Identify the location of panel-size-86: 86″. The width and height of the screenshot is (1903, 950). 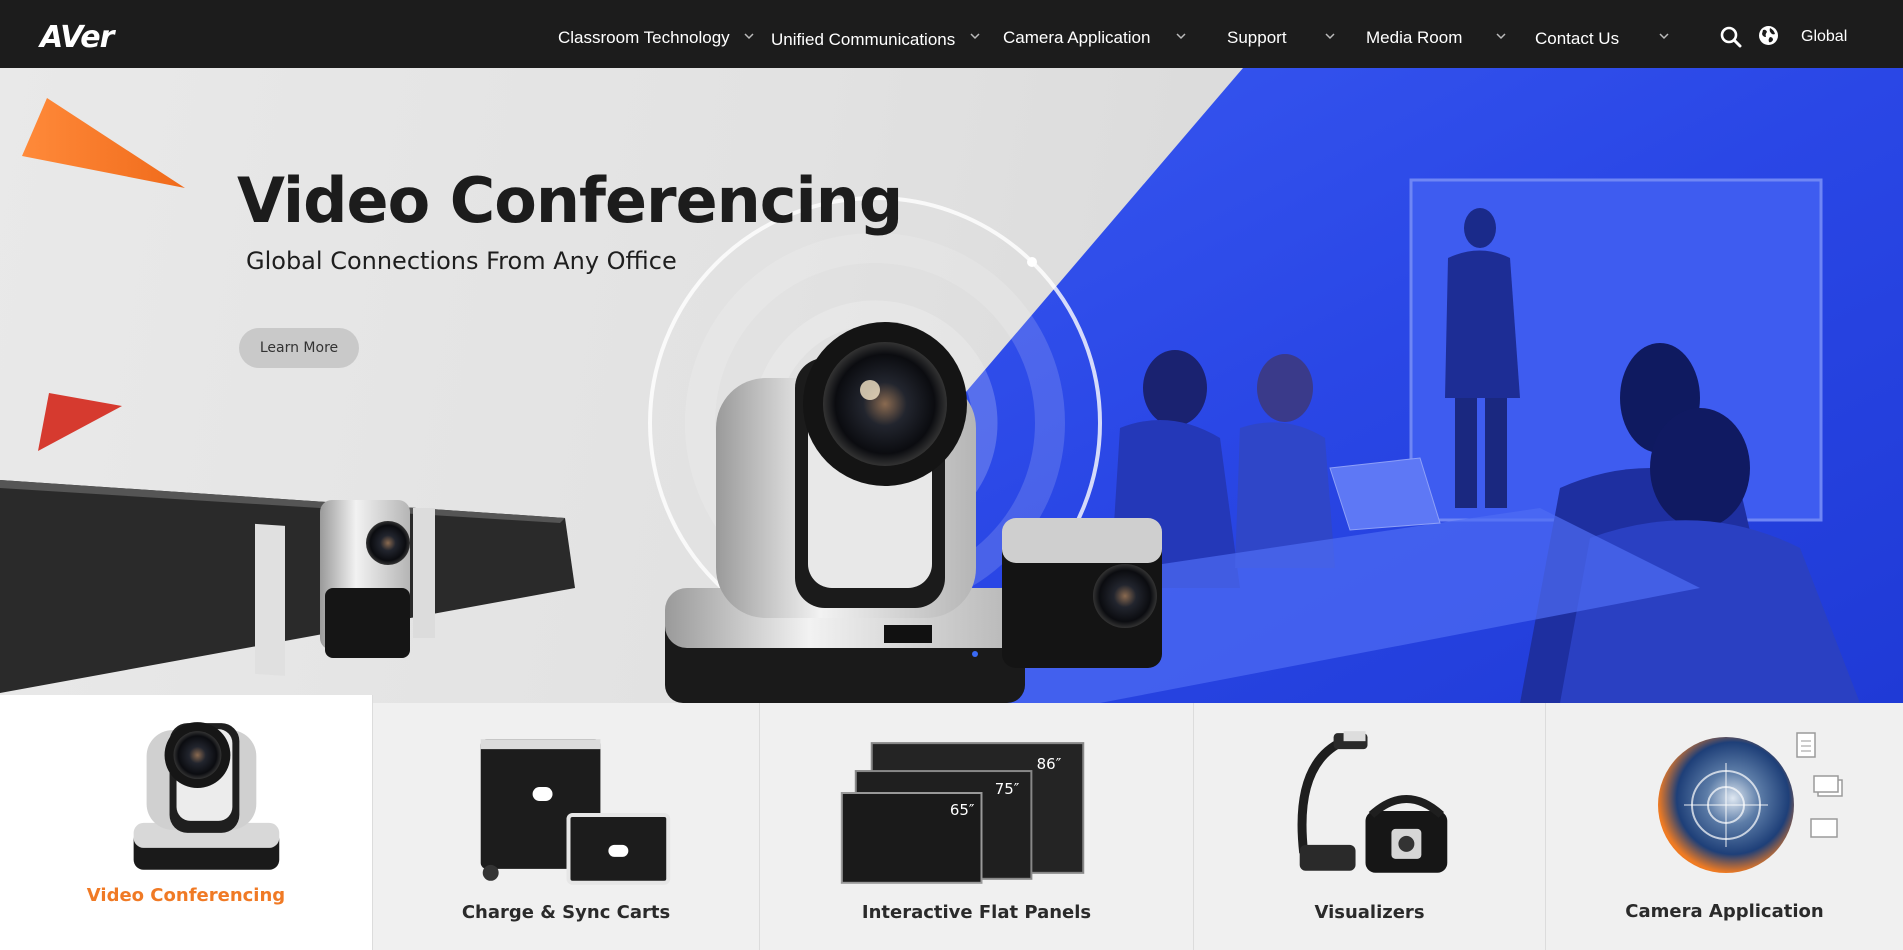
(1049, 764).